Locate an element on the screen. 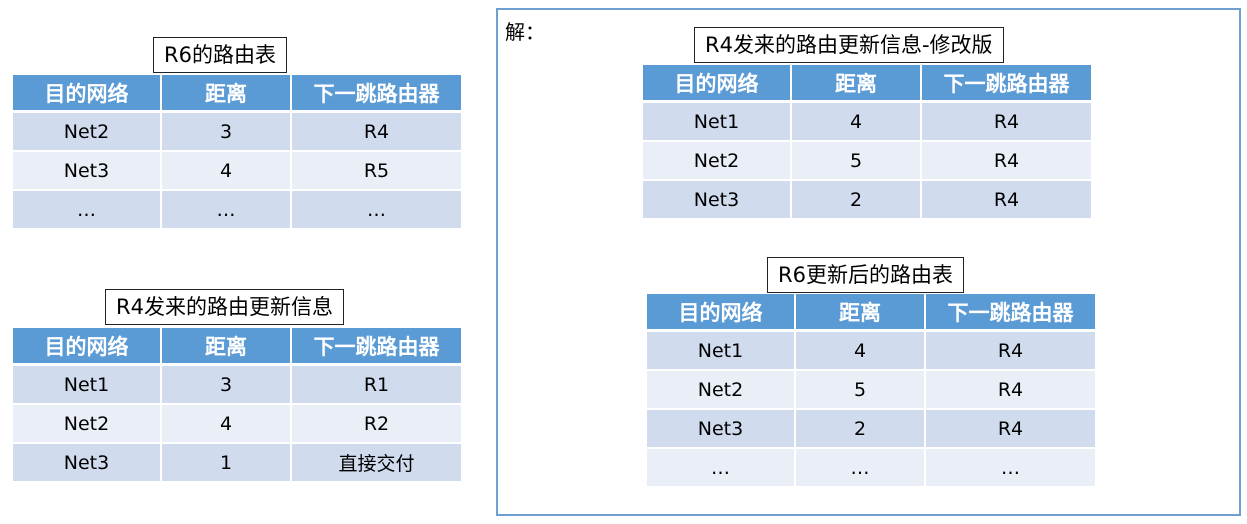 The width and height of the screenshot is (1247, 524). table-row: Net2 4 R2 is located at coordinates (237, 424).